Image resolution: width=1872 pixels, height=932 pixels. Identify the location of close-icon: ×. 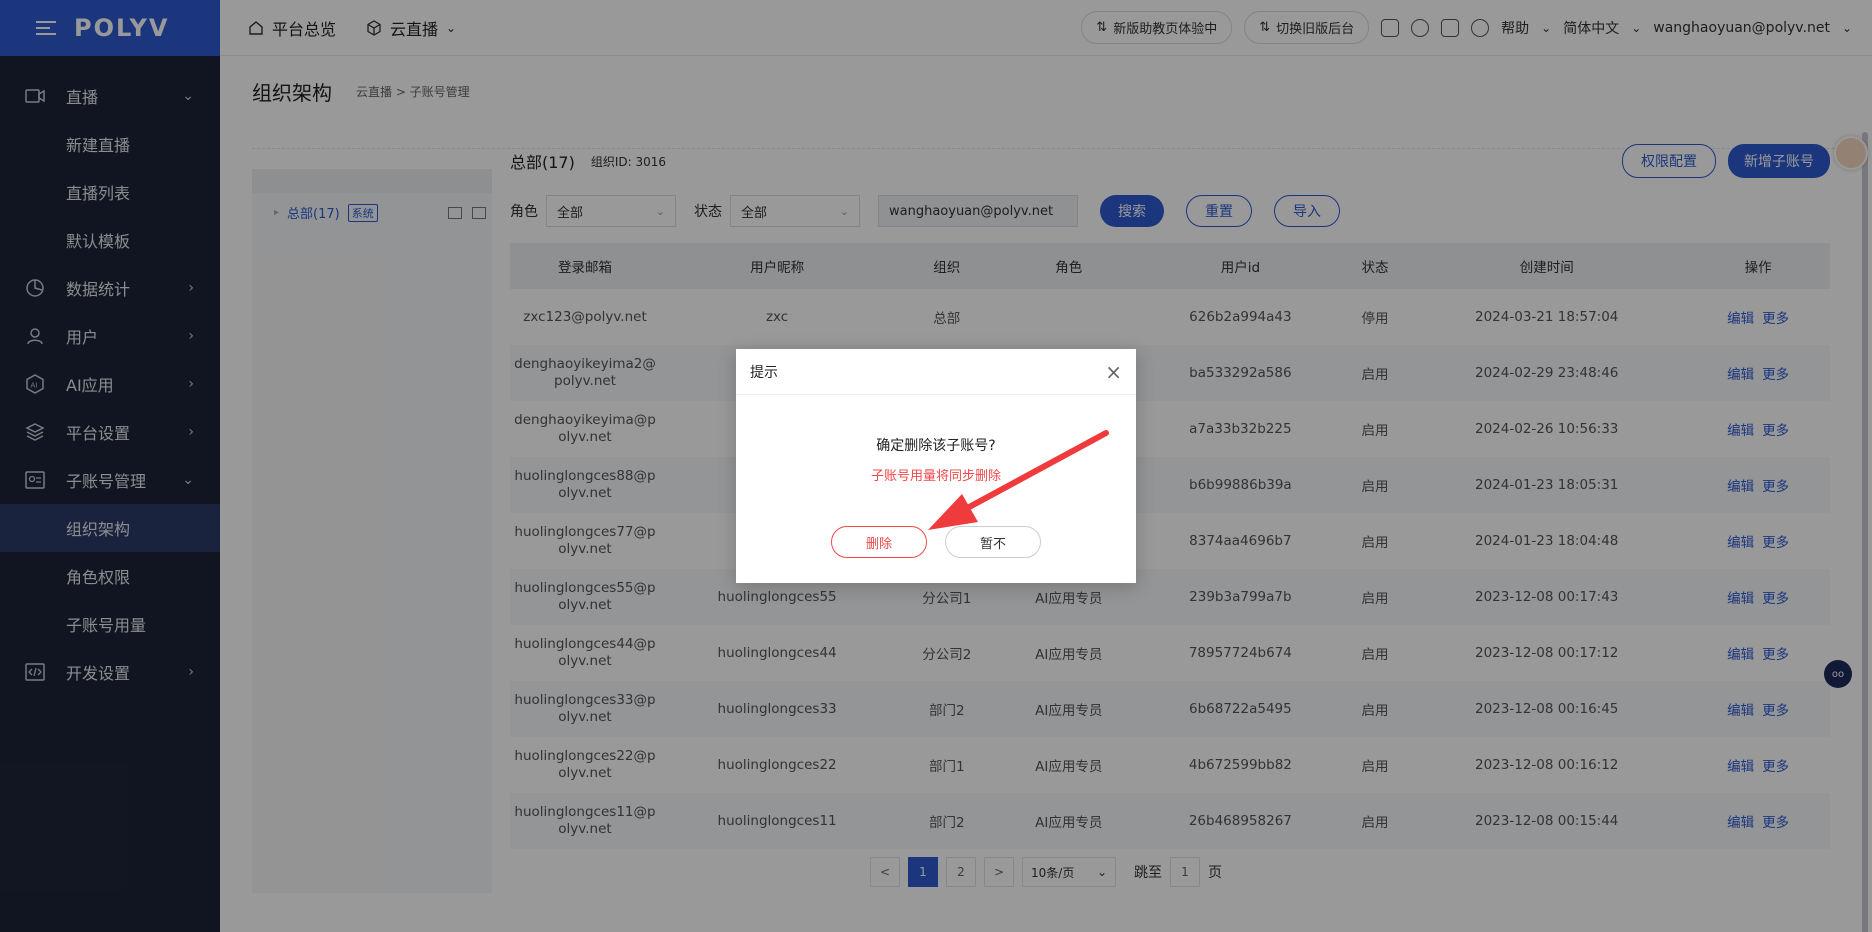
(1113, 372).